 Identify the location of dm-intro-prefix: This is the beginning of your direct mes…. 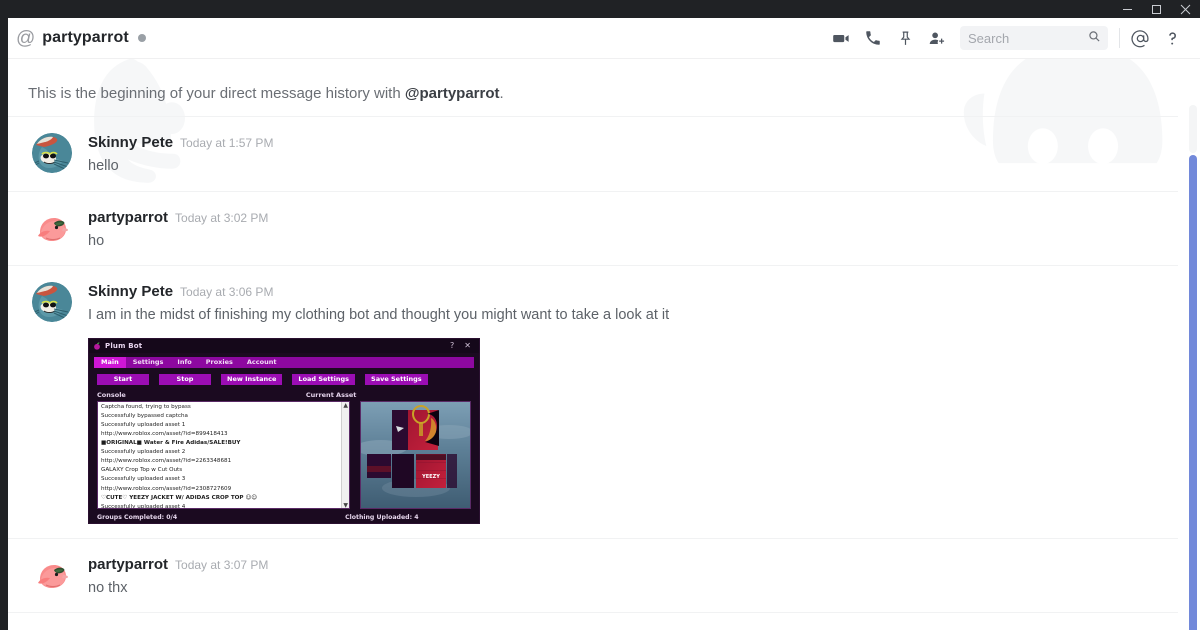
(216, 93).